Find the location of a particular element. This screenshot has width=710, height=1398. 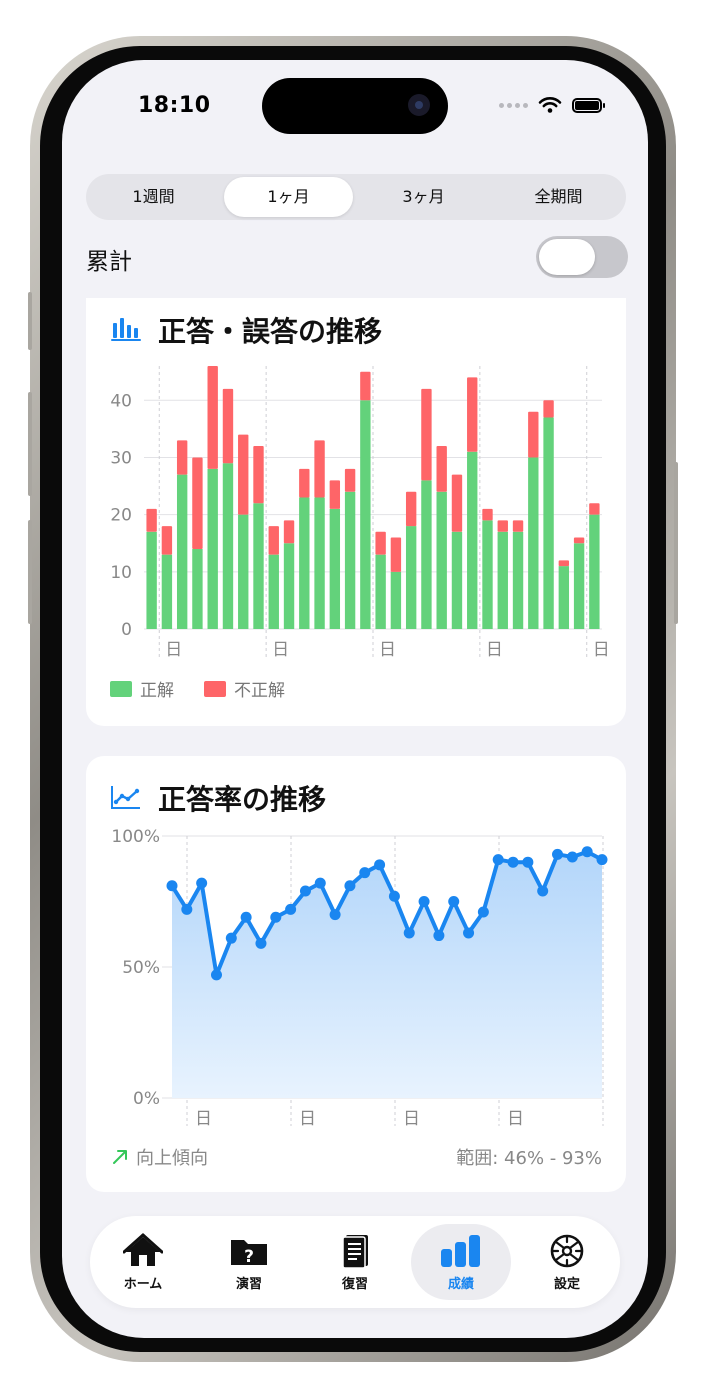

tab-label-settings: 設定 is located at coordinates (566, 1284).